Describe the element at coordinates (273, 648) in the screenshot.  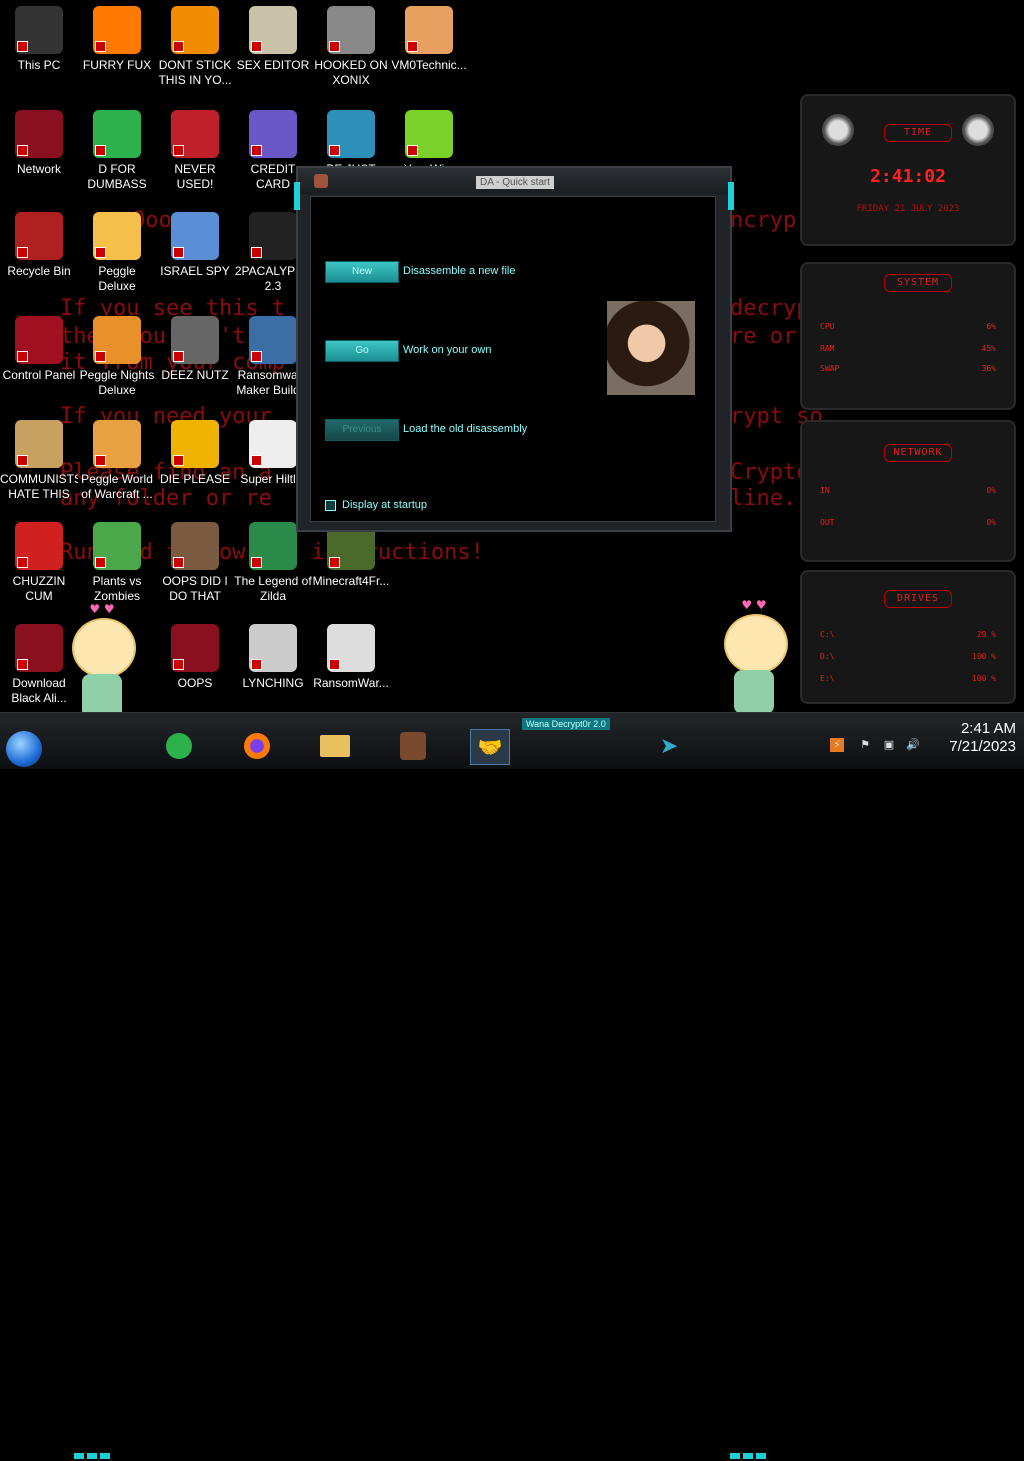
I see `rope-icon` at that location.